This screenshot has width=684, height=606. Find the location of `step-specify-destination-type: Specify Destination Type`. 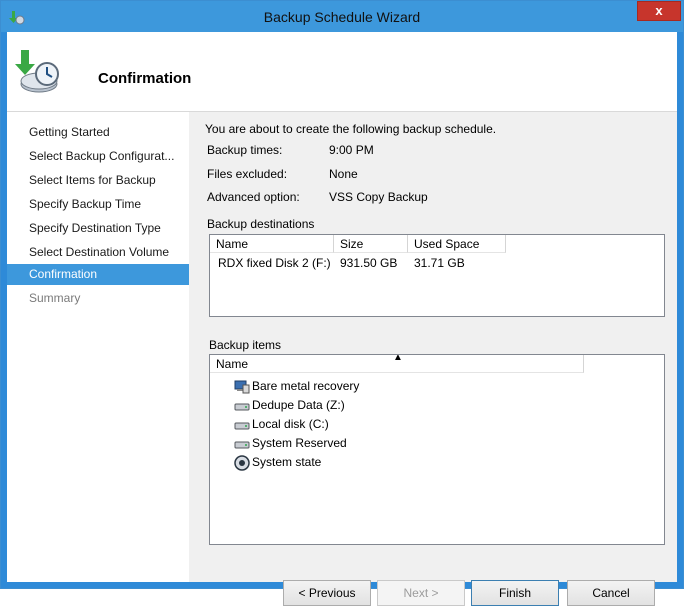

step-specify-destination-type: Specify Destination Type is located at coordinates (98, 228).